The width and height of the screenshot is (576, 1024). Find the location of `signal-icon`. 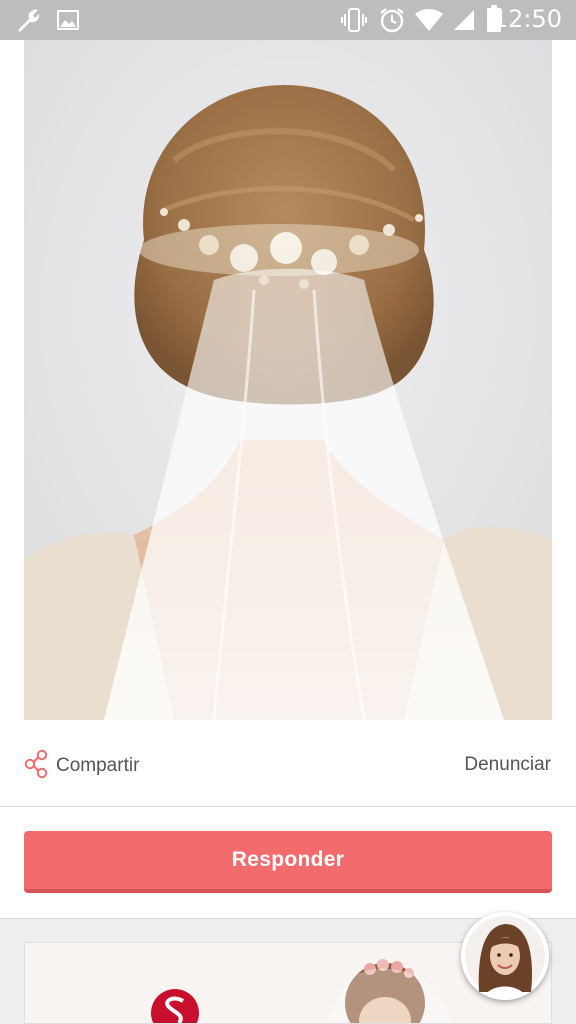

signal-icon is located at coordinates (464, 22).